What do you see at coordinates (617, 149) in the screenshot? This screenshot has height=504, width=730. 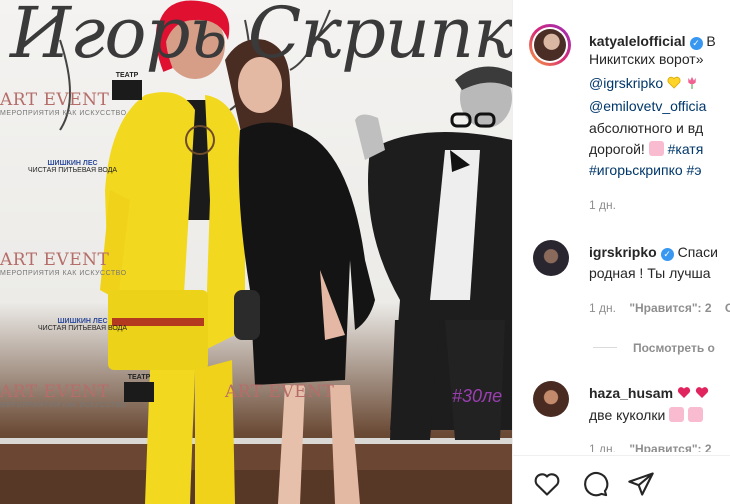 I see `caption-text: дорогой!` at bounding box center [617, 149].